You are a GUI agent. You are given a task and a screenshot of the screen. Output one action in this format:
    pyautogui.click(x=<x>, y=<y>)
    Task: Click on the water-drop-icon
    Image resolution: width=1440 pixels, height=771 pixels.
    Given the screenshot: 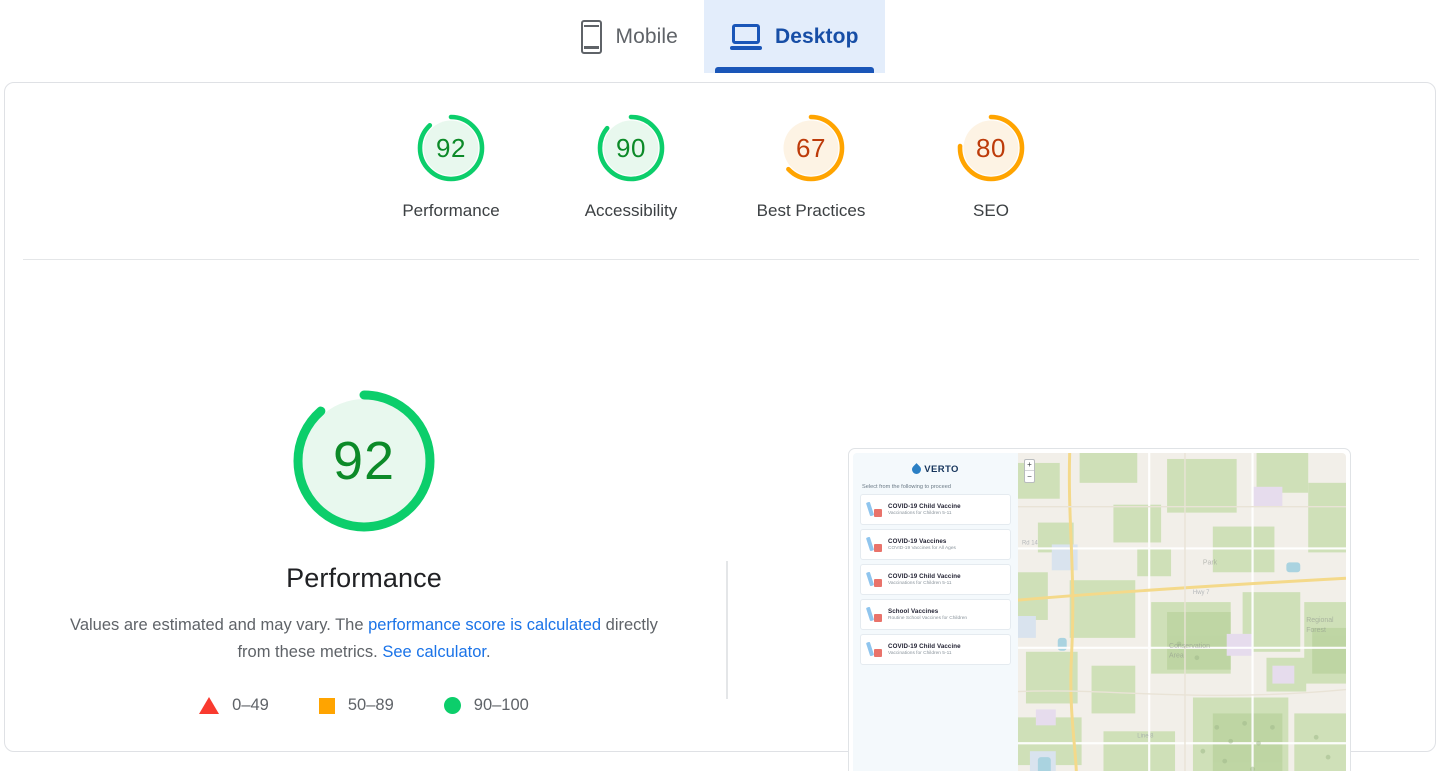 What is the action you would take?
    pyautogui.click(x=917, y=469)
    